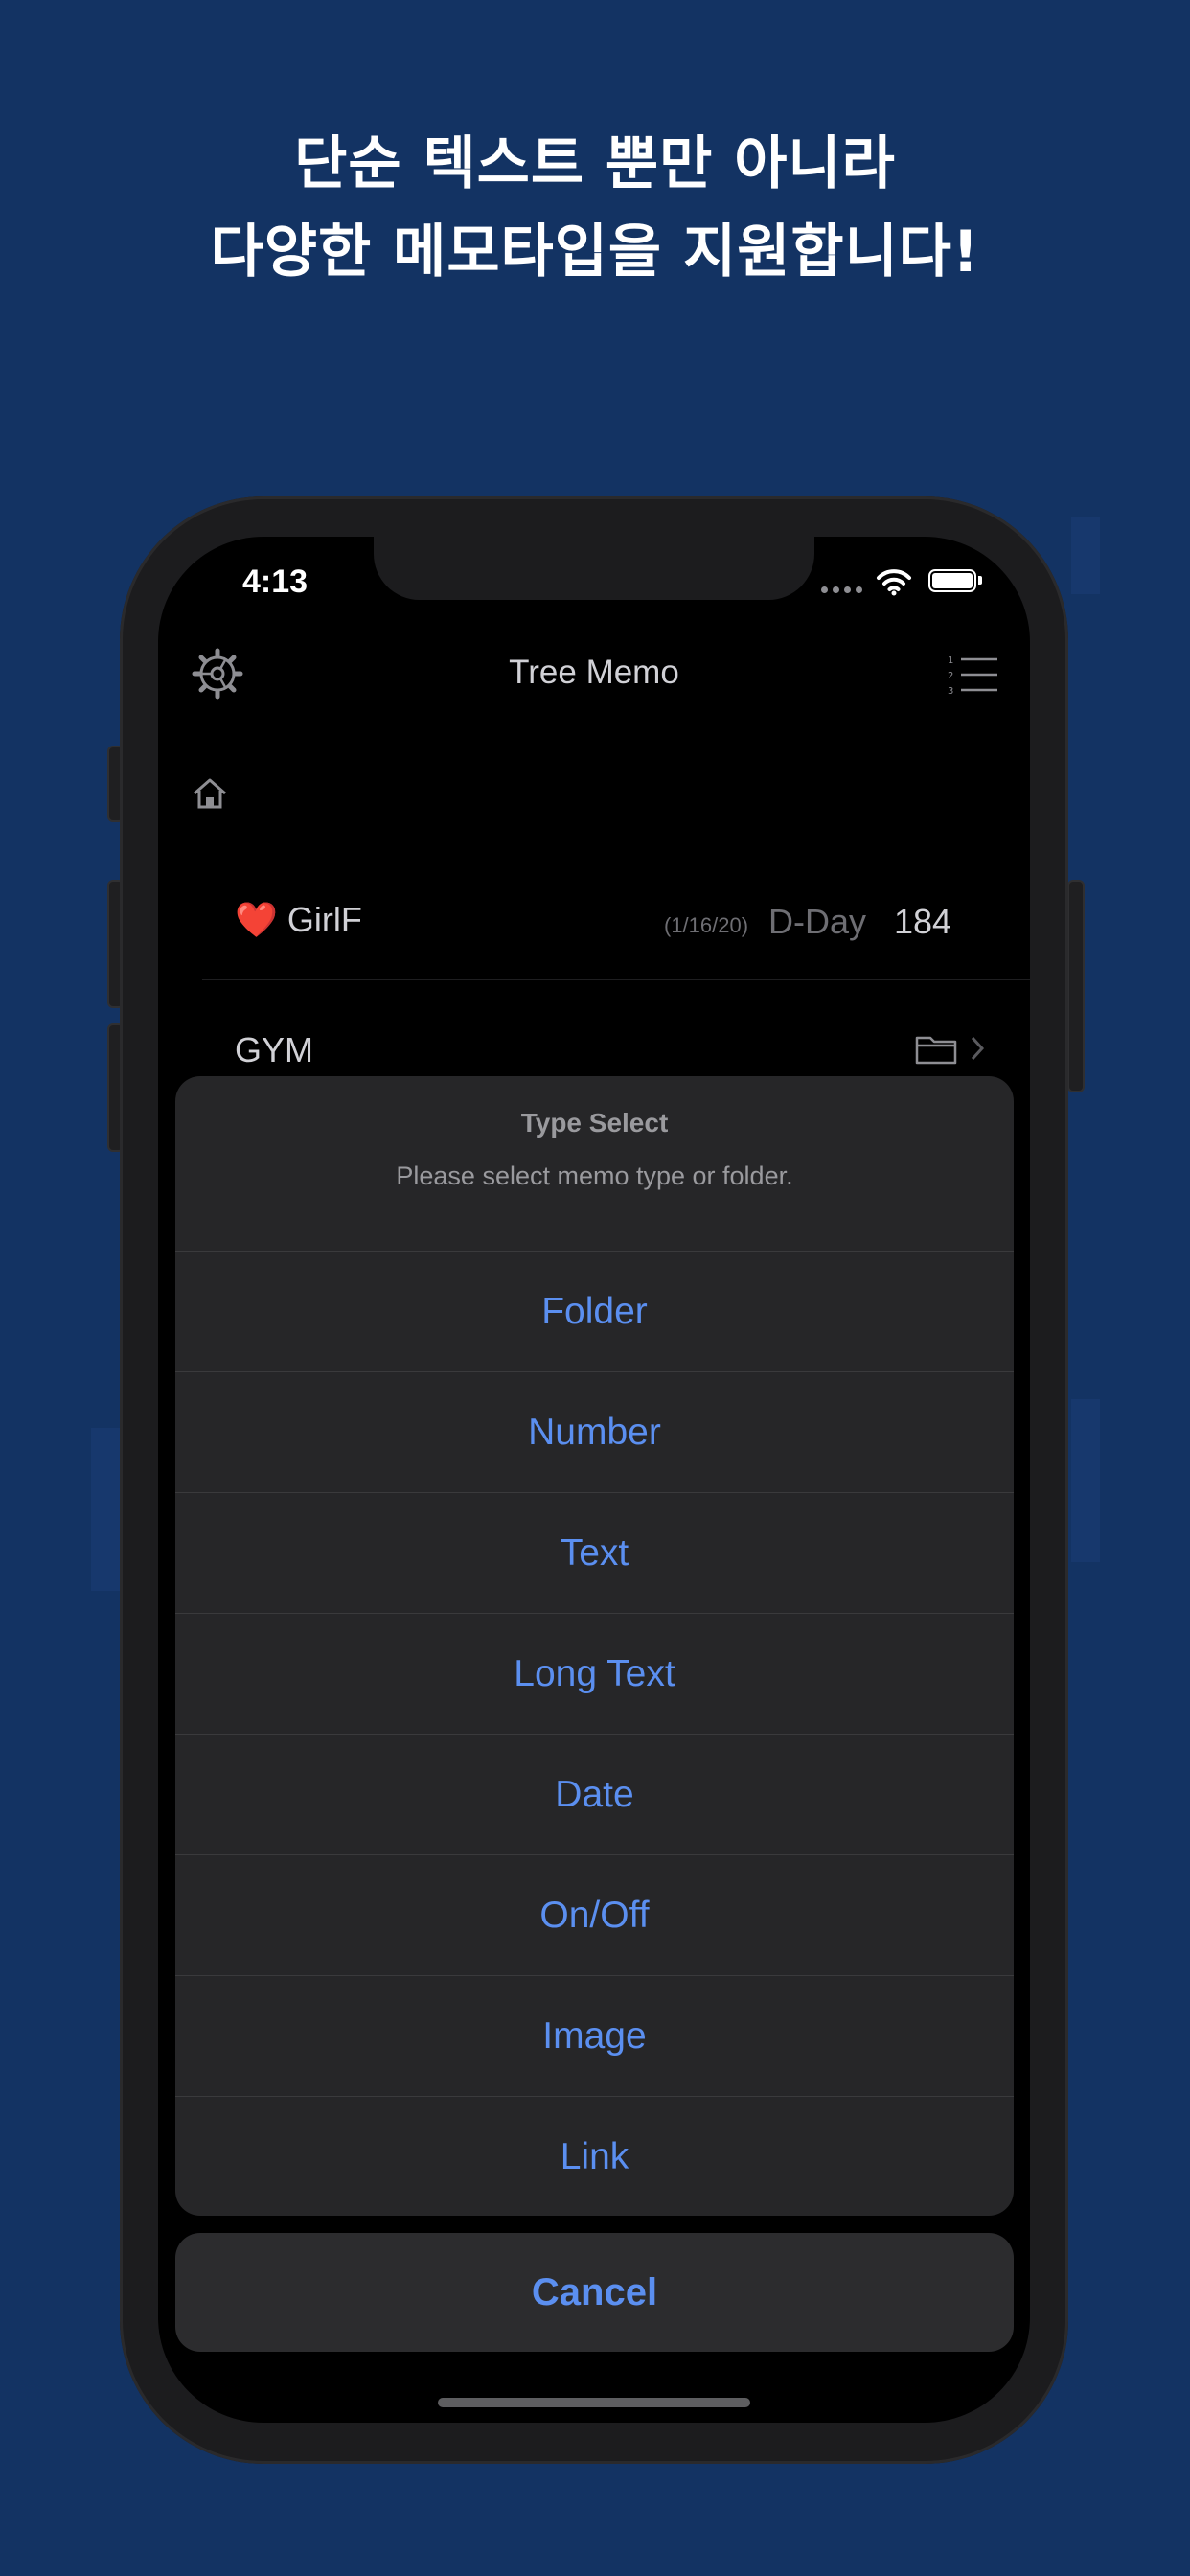  Describe the element at coordinates (951, 691) in the screenshot. I see `svg-text: 3` at that location.